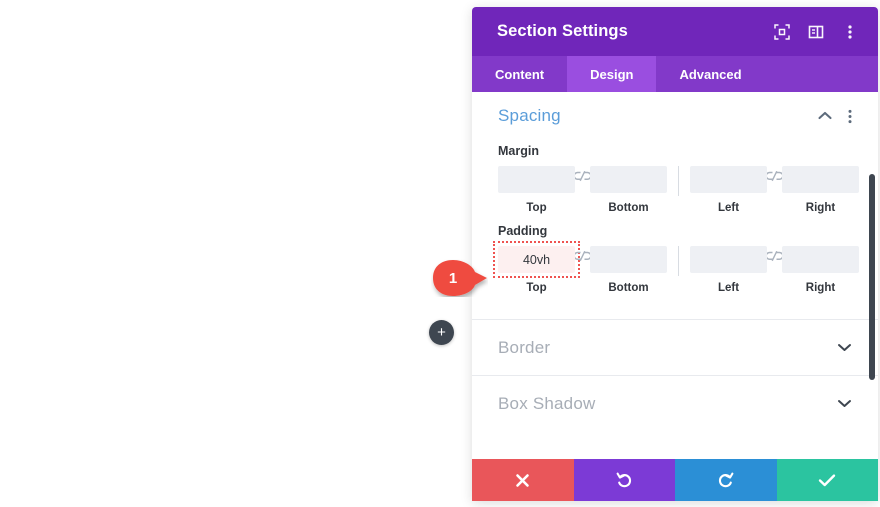 Image resolution: width=880 pixels, height=507 pixels. What do you see at coordinates (678, 261) in the screenshot?
I see `padding-divider` at bounding box center [678, 261].